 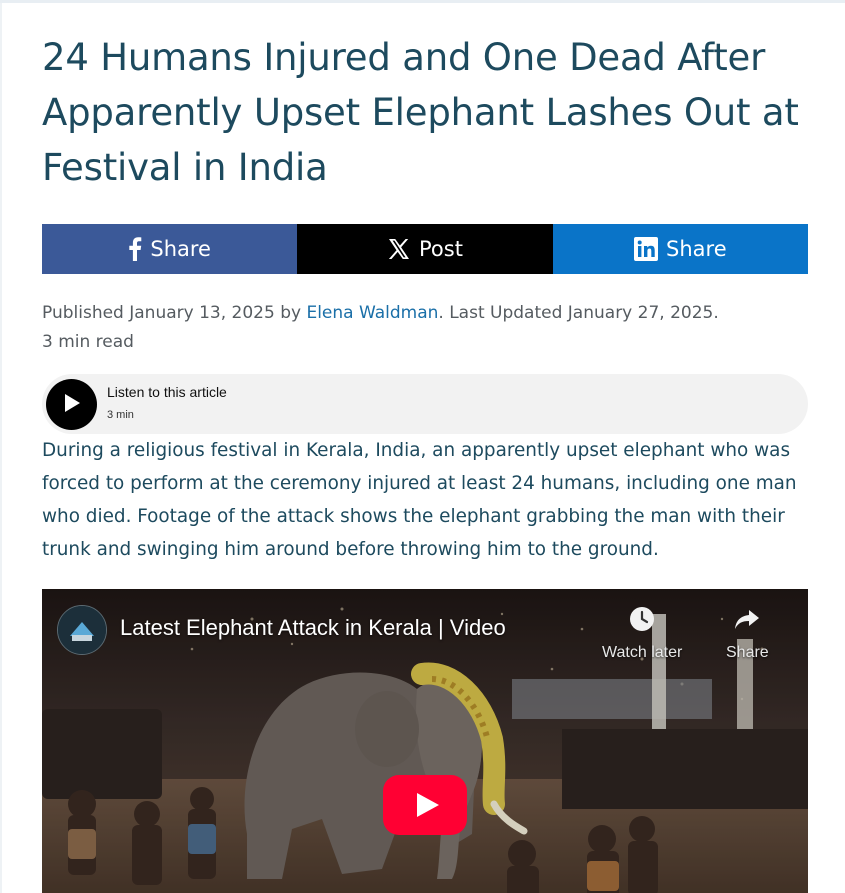 I want to click on watch-later-control: Watch later, so click(x=642, y=633).